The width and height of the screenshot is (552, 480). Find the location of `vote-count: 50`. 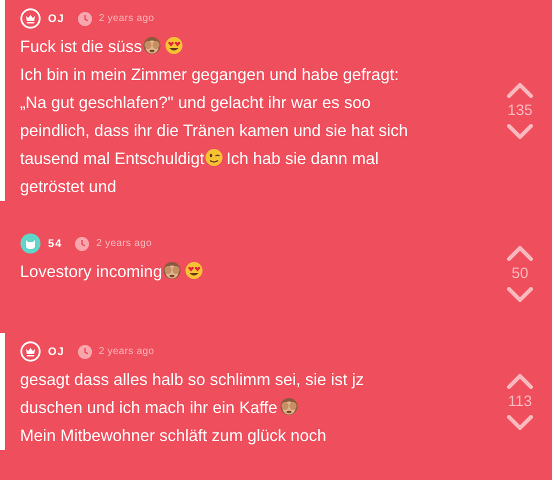

vote-count: 50 is located at coordinates (520, 274).